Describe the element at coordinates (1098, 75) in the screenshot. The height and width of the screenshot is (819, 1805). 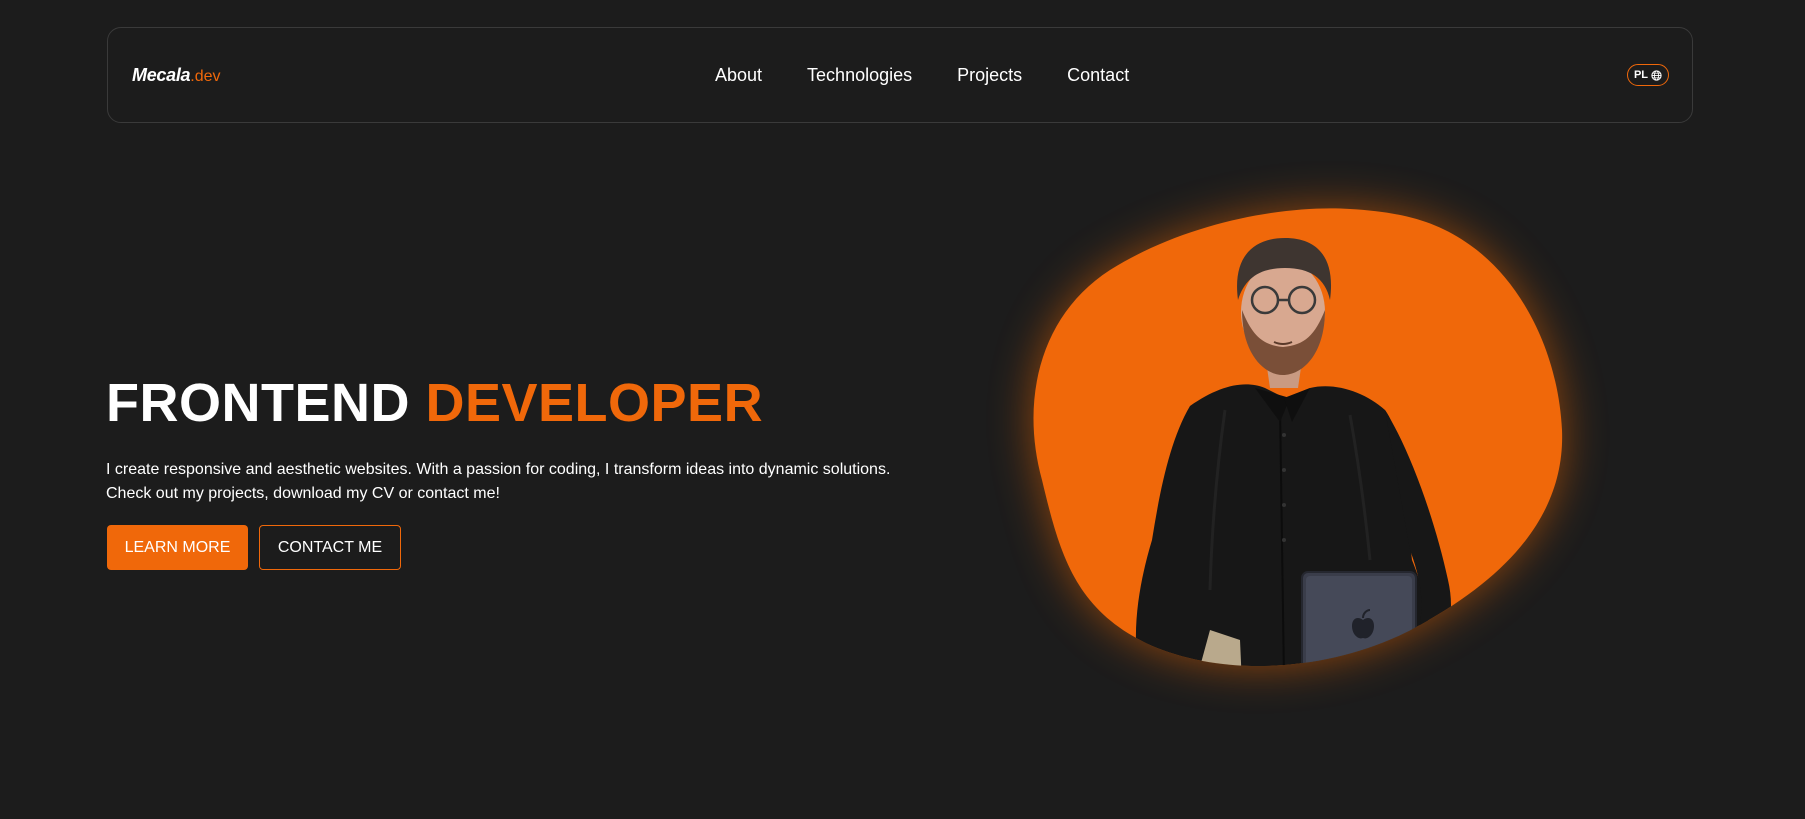
I see `nav-link-contact: Contact` at that location.